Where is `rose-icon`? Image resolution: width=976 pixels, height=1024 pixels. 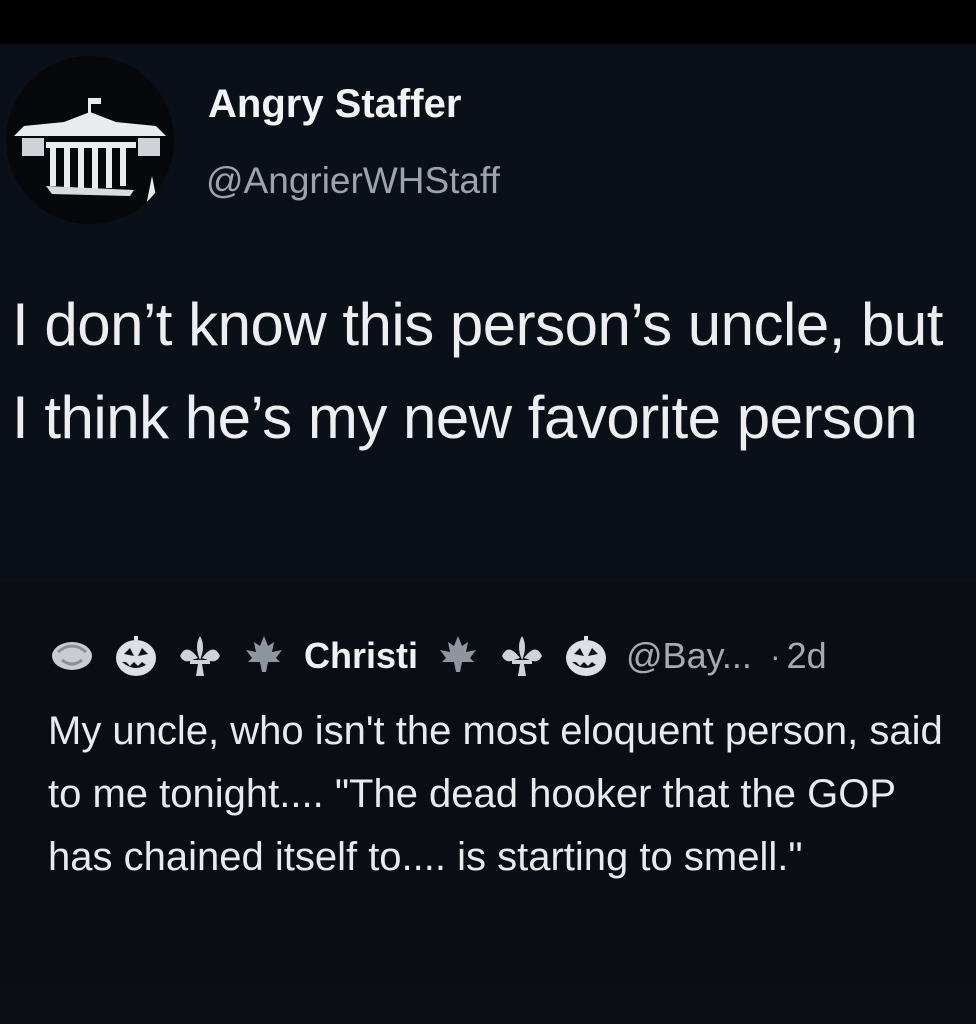 rose-icon is located at coordinates (72, 656).